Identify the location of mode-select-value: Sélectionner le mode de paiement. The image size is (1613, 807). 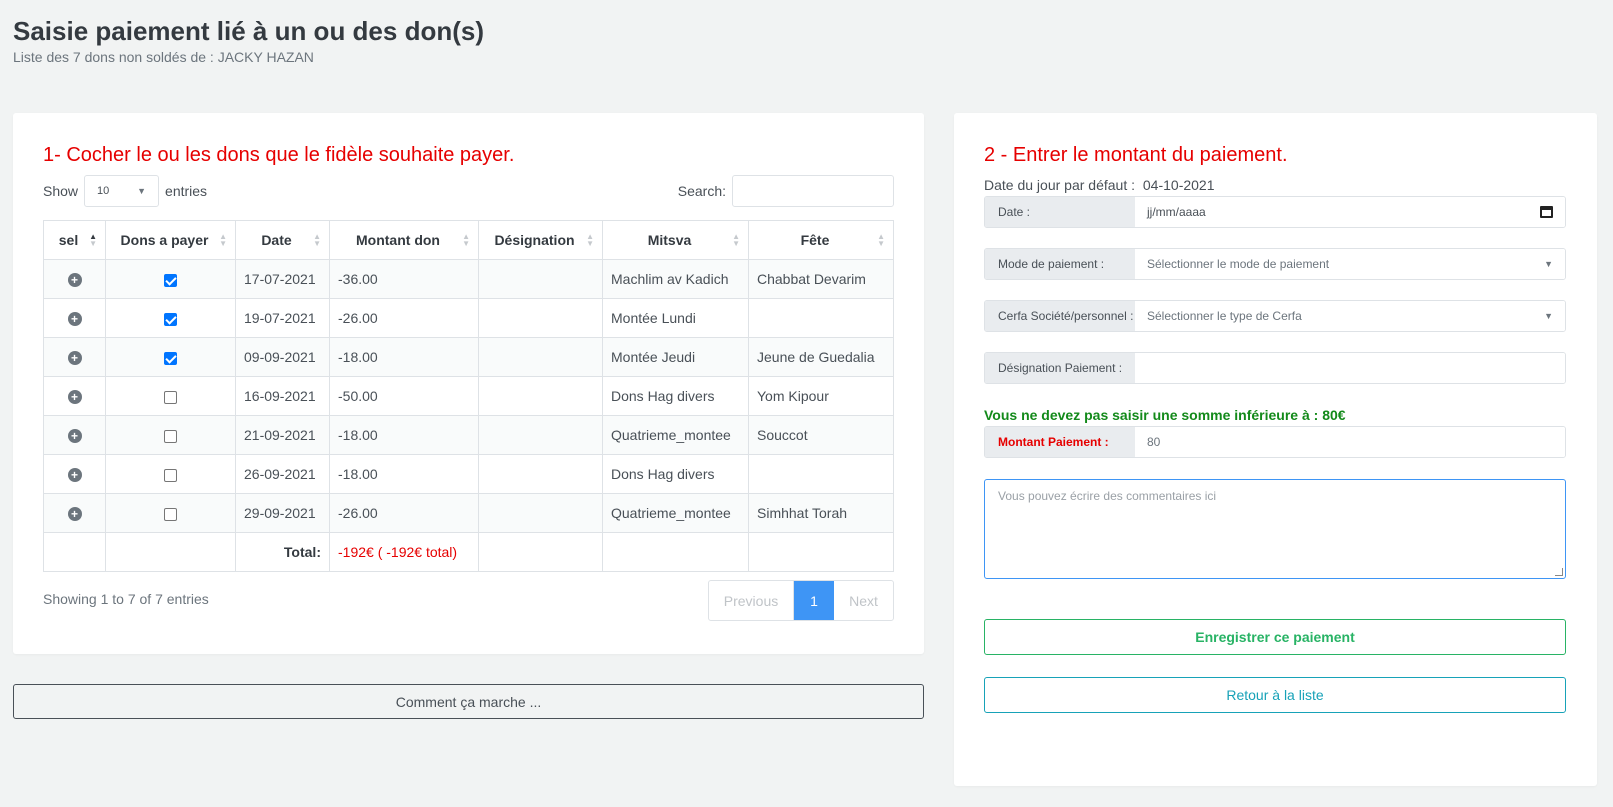
(1238, 264).